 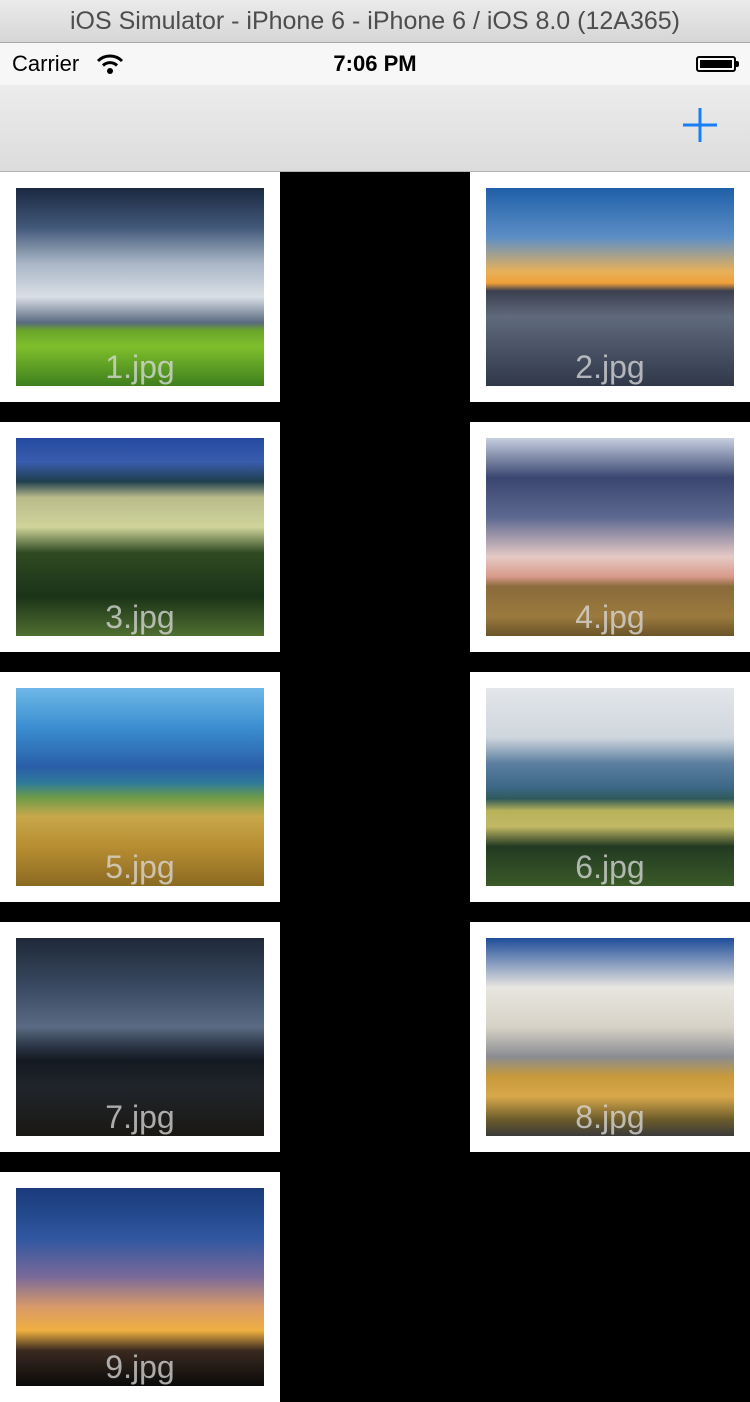 I want to click on photo-caption: 6.jpg, so click(x=610, y=867).